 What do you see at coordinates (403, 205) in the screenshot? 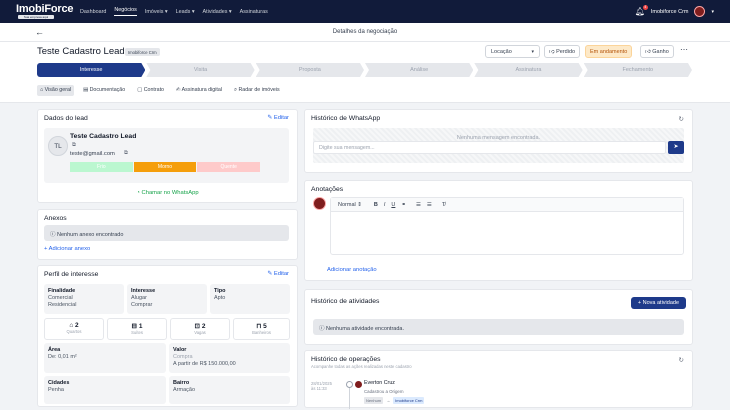
I see `link-icon: ⚭` at bounding box center [403, 205].